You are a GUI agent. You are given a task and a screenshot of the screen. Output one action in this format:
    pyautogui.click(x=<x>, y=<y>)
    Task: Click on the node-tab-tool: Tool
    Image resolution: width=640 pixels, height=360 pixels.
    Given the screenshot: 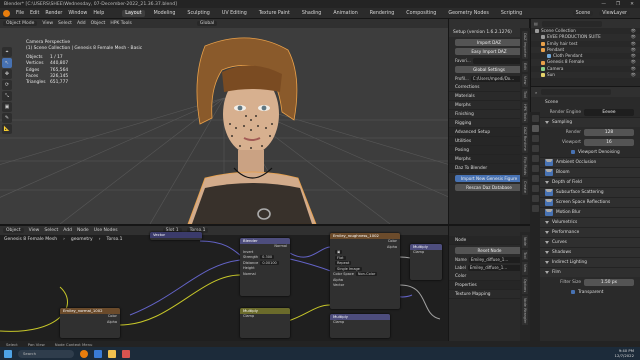 What is the action you would take?
    pyautogui.click(x=525, y=255)
    